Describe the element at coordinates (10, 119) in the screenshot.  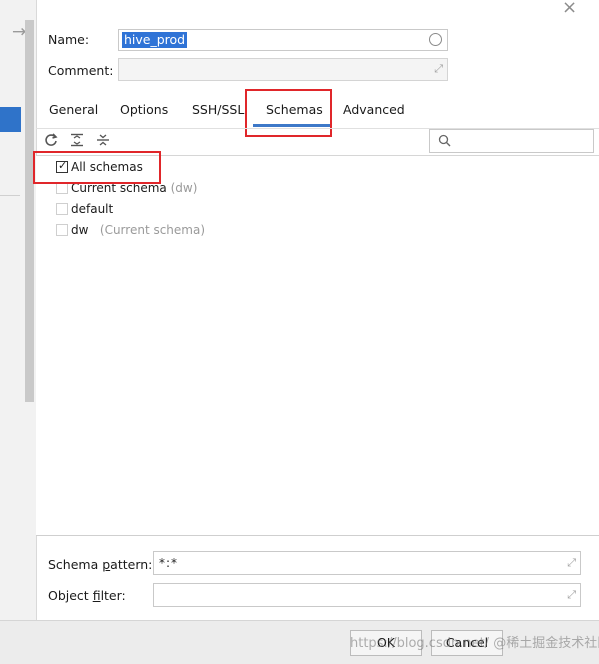
I see `left-selected-item` at that location.